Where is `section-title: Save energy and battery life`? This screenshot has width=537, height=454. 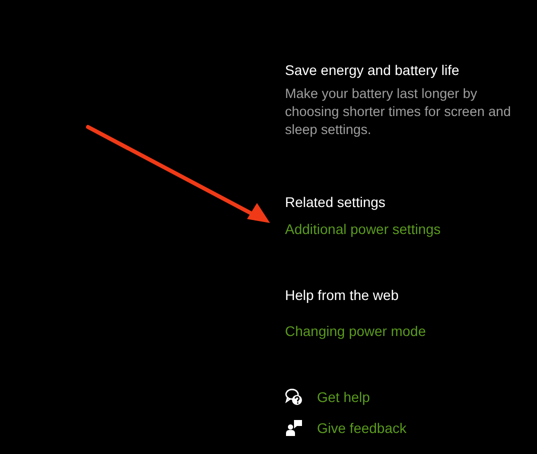 section-title: Save energy and battery life is located at coordinates (372, 70).